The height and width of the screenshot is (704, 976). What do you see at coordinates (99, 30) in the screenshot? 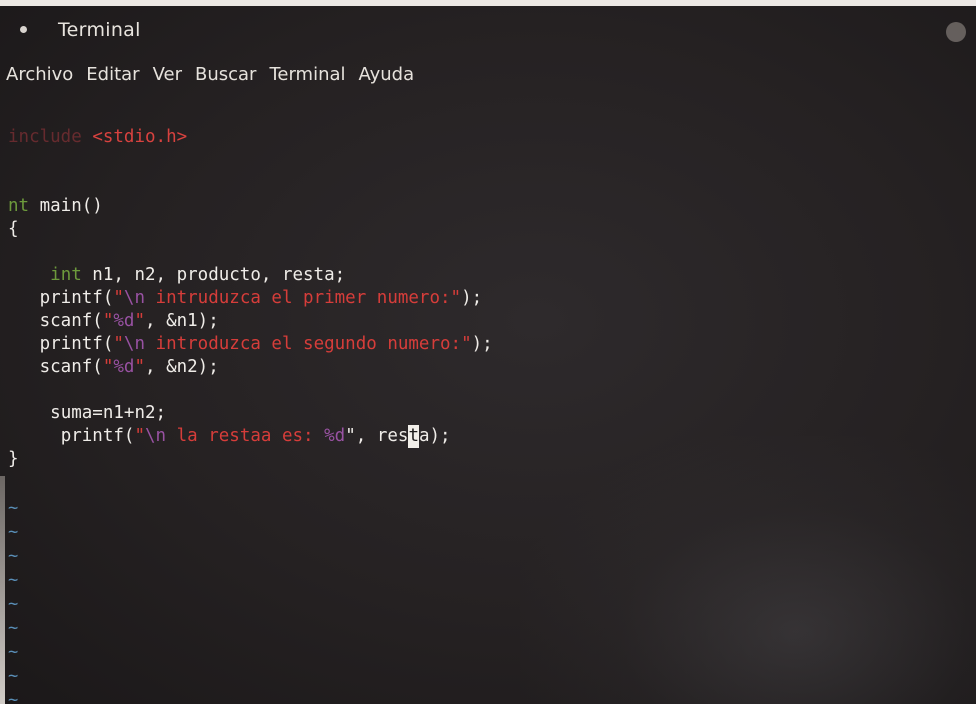
I see `window-title: Terminal` at bounding box center [99, 30].